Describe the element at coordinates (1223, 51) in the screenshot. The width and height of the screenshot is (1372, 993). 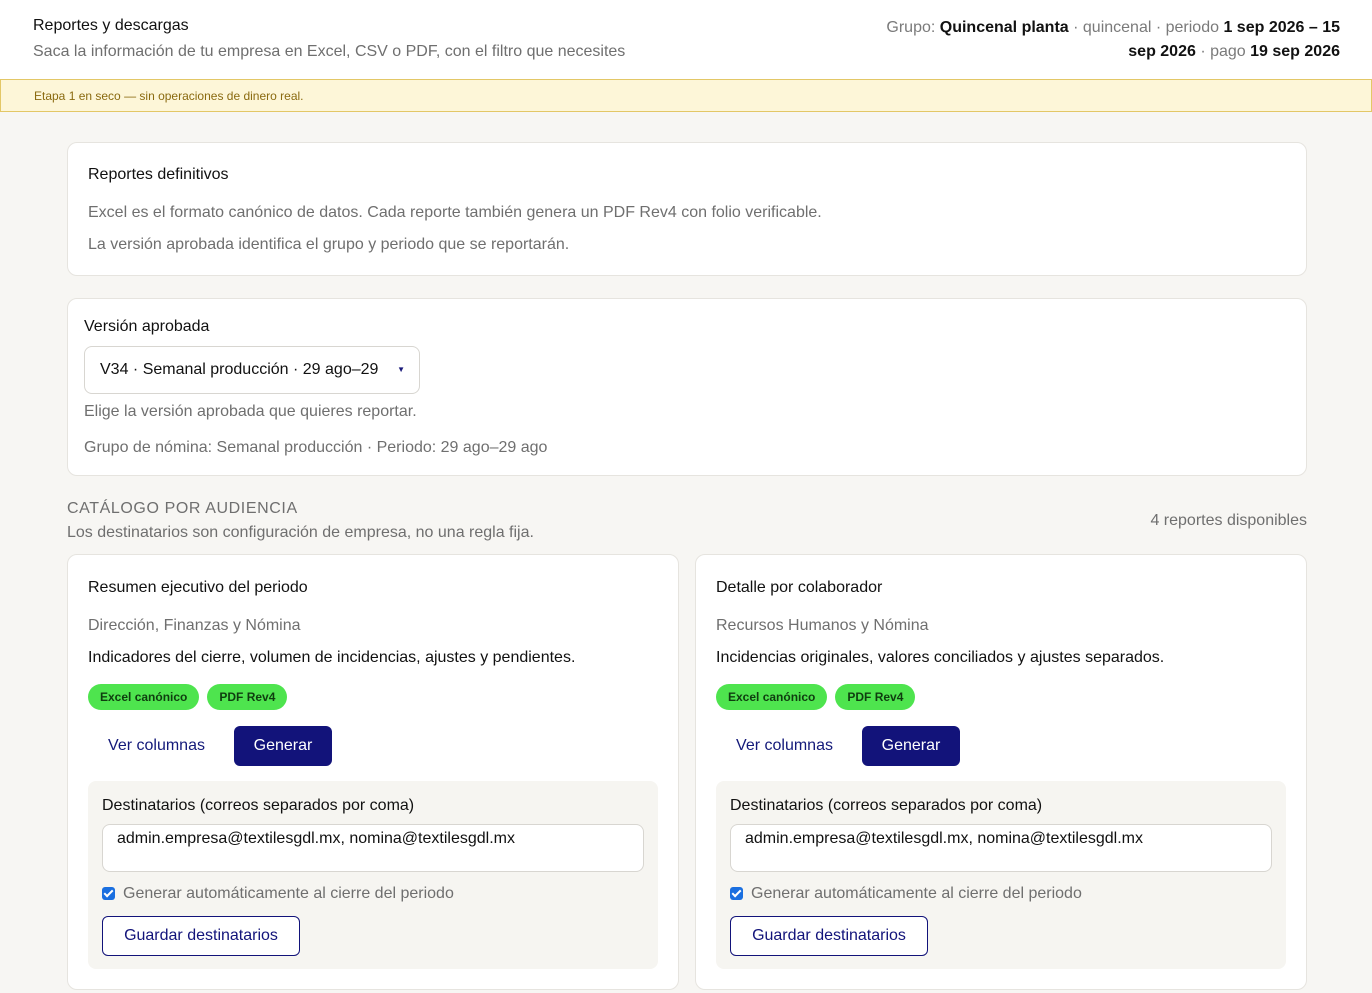
I see `pay-label: · pago` at that location.